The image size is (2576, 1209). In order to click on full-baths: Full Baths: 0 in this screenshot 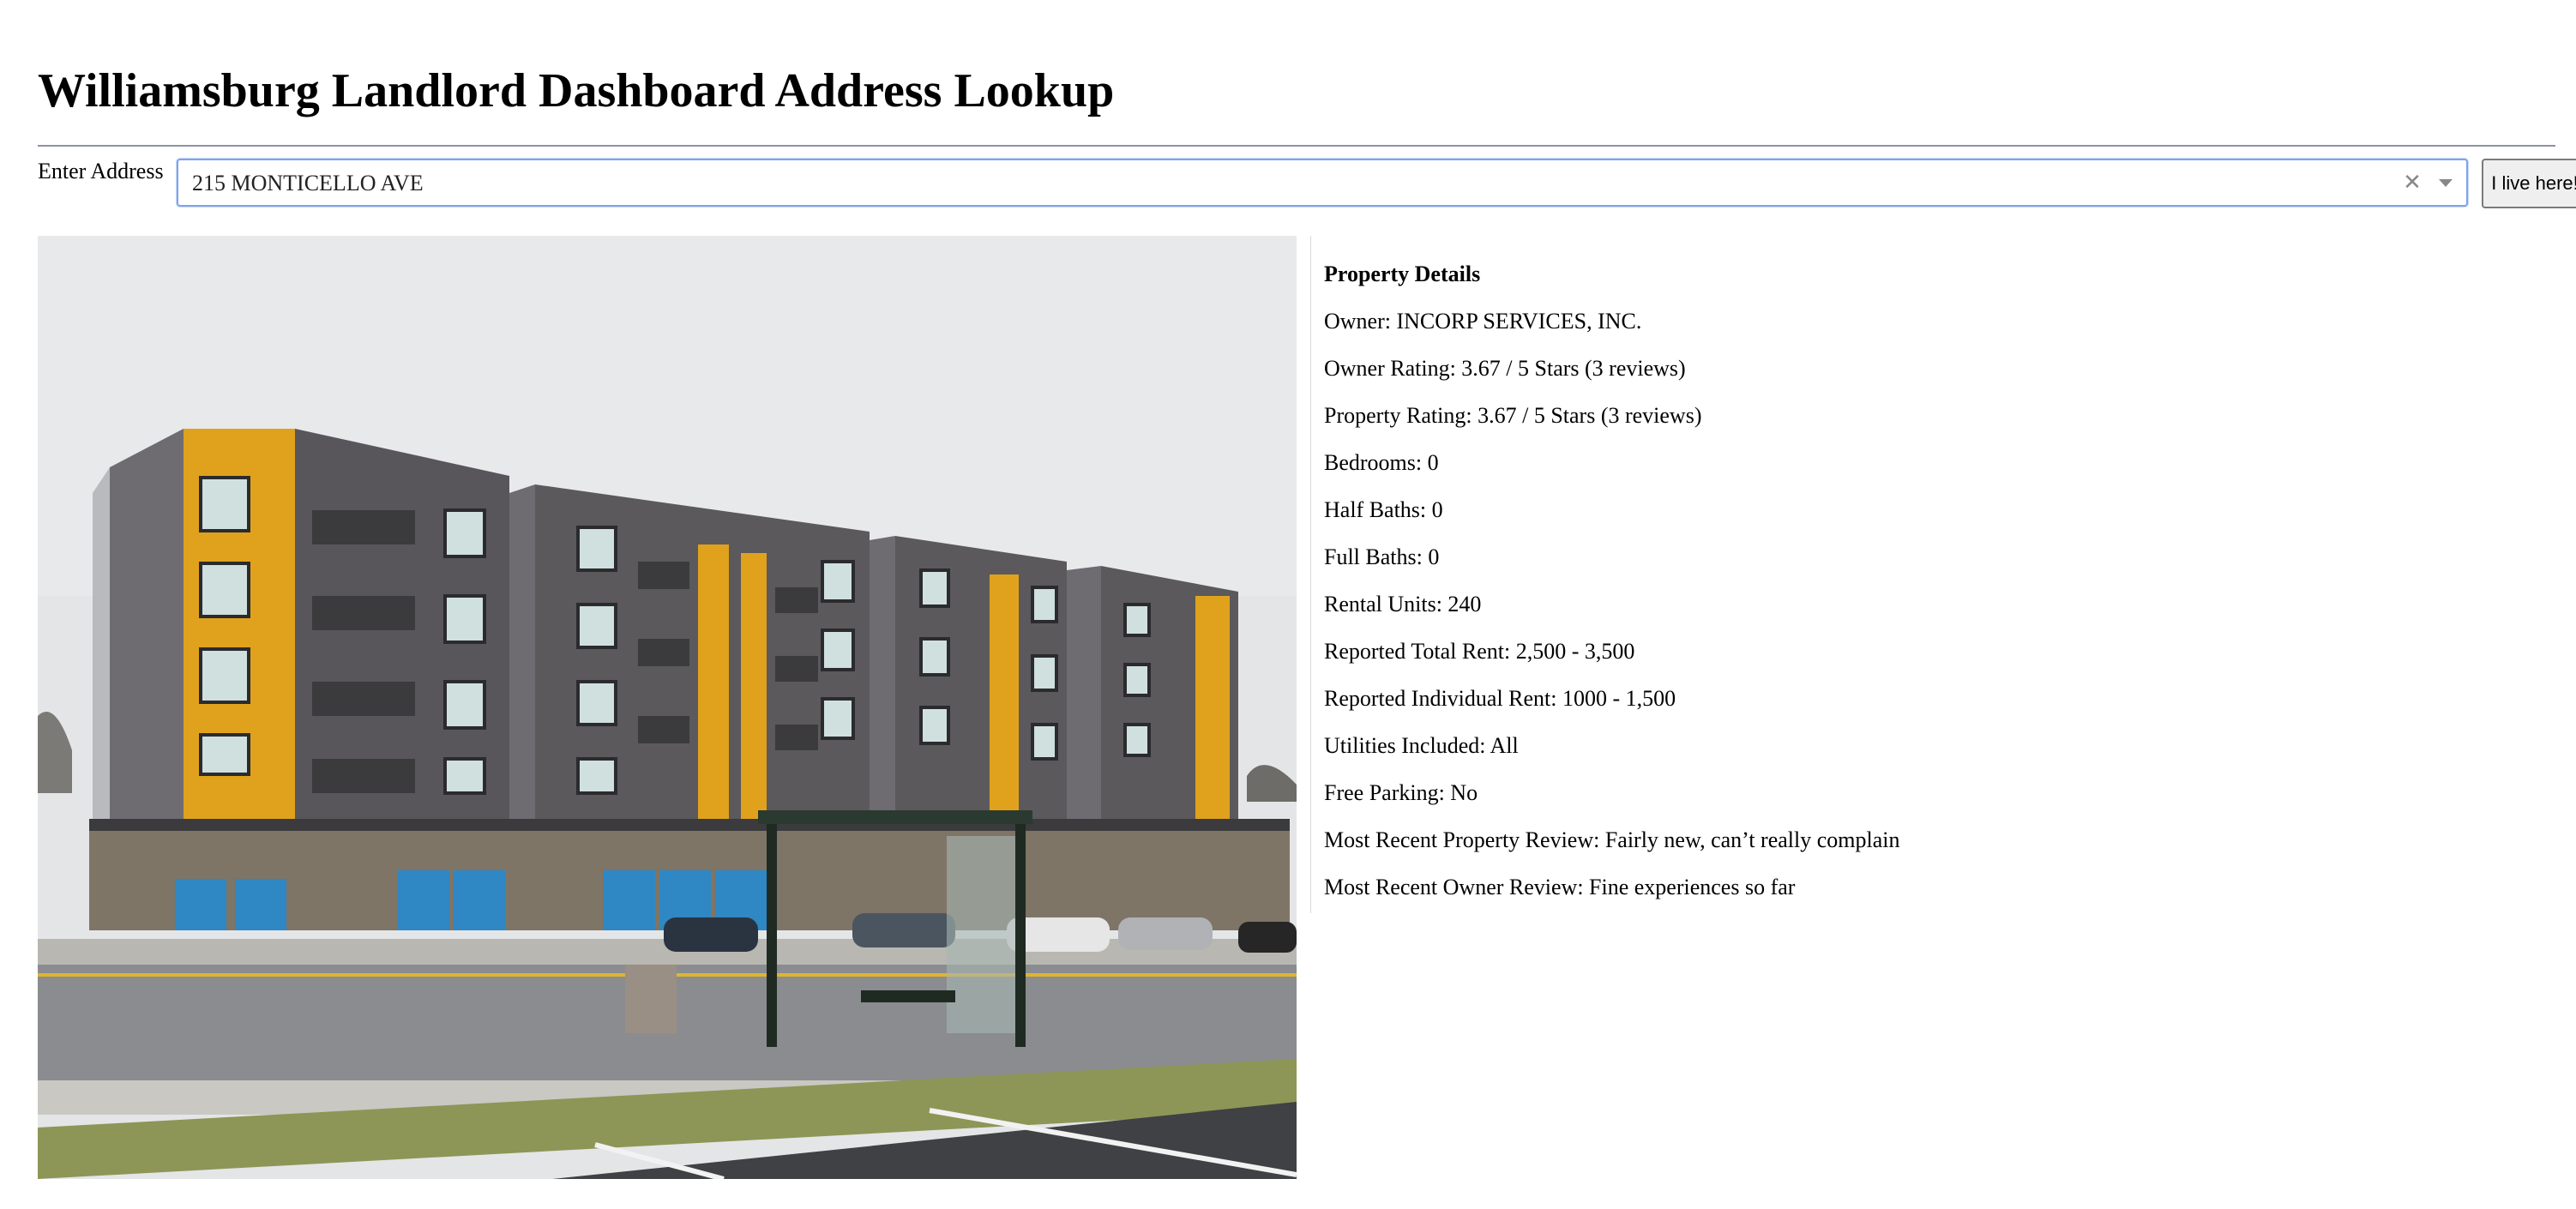, I will do `click(1382, 556)`.